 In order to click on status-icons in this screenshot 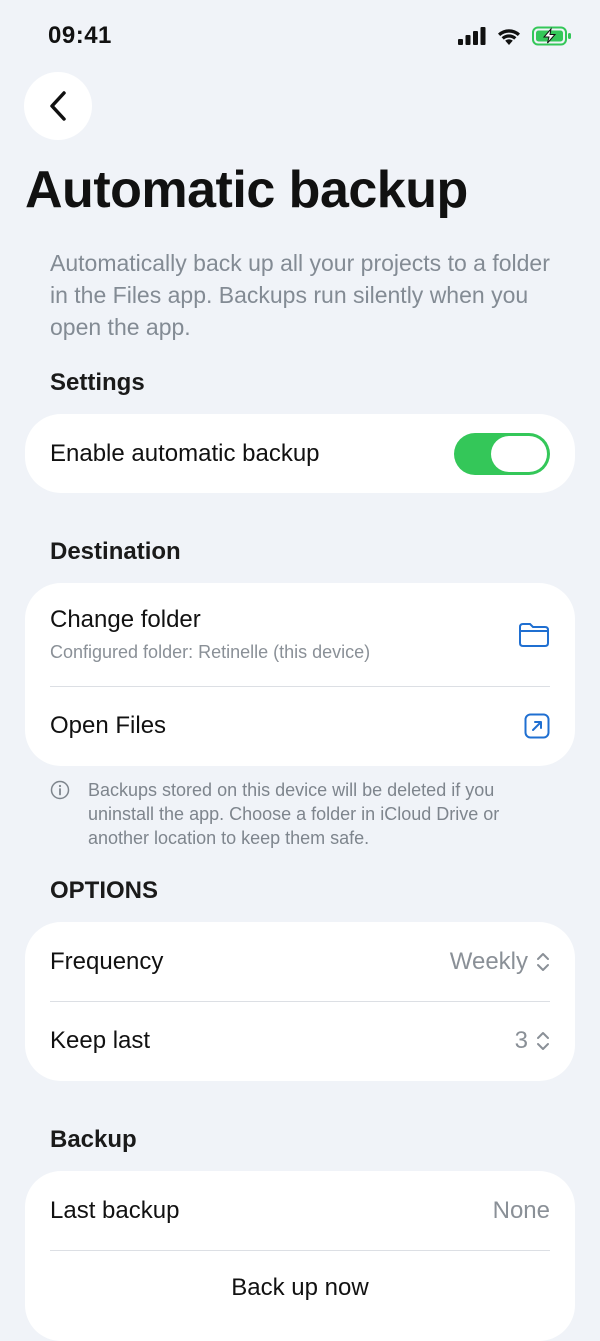, I will do `click(515, 36)`.